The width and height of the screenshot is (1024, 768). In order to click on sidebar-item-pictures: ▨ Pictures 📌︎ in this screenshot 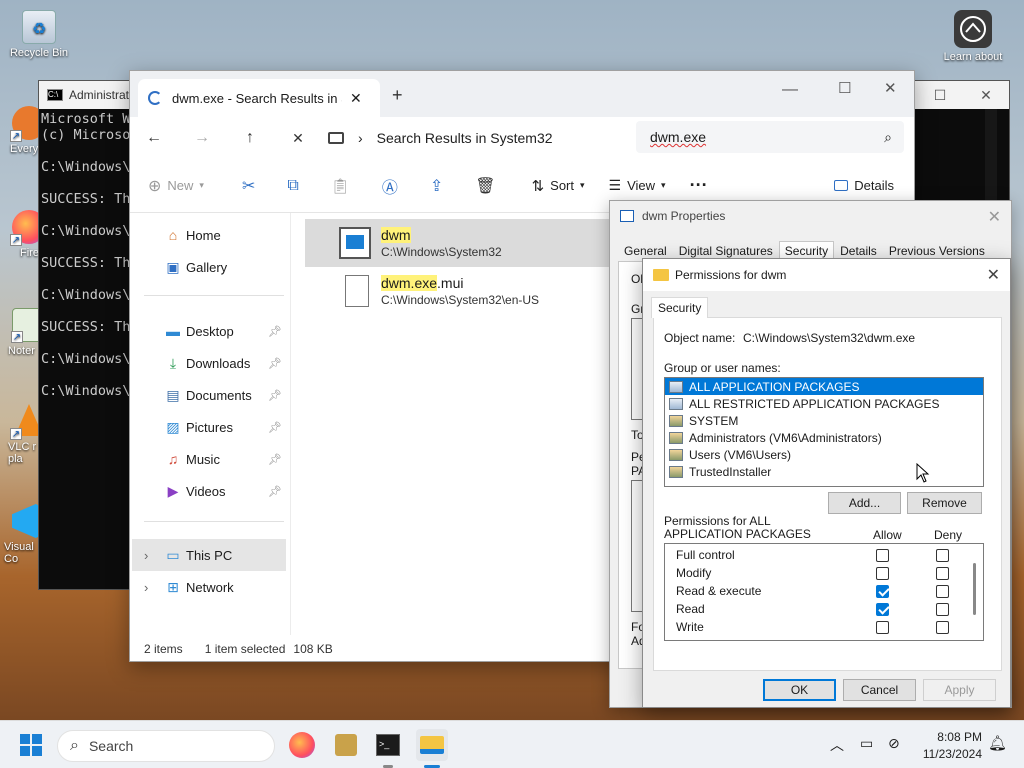, I will do `click(209, 427)`.